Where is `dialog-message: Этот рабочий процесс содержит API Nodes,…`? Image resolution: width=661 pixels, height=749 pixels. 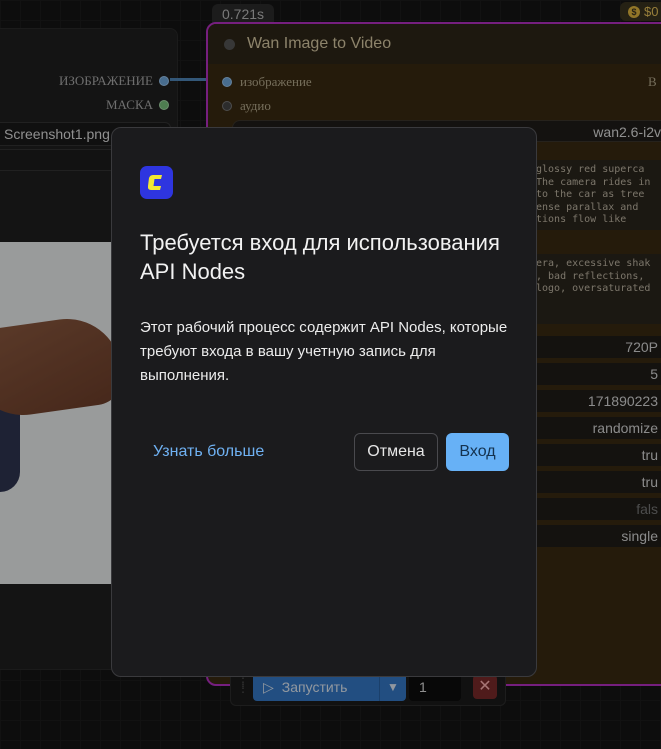 dialog-message: Этот рабочий процесс содержит API Nodes,… is located at coordinates (324, 351).